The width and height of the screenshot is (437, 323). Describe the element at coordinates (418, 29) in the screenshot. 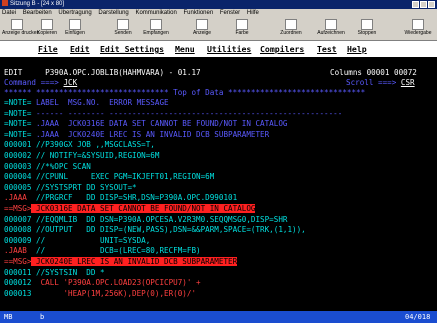

I see `toolbar-play-button: Wiedergabe` at that location.